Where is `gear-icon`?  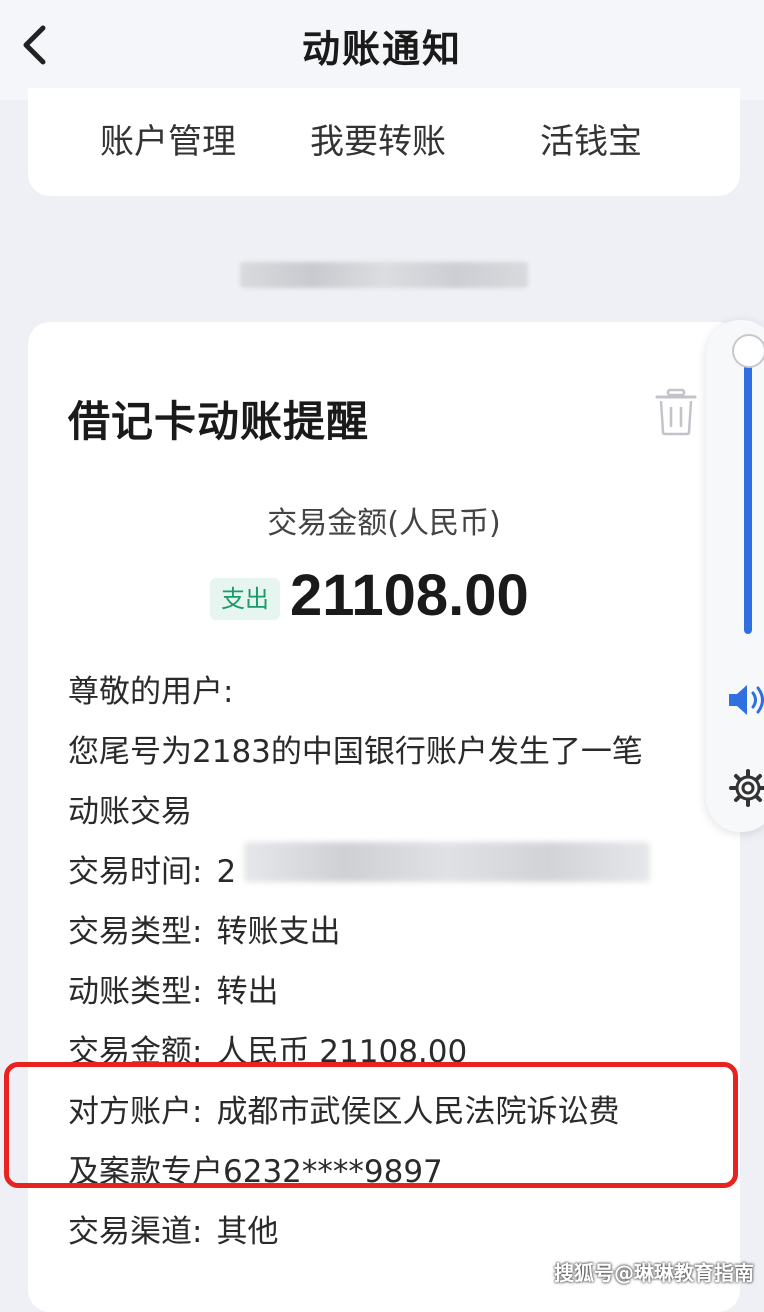 gear-icon is located at coordinates (746, 788).